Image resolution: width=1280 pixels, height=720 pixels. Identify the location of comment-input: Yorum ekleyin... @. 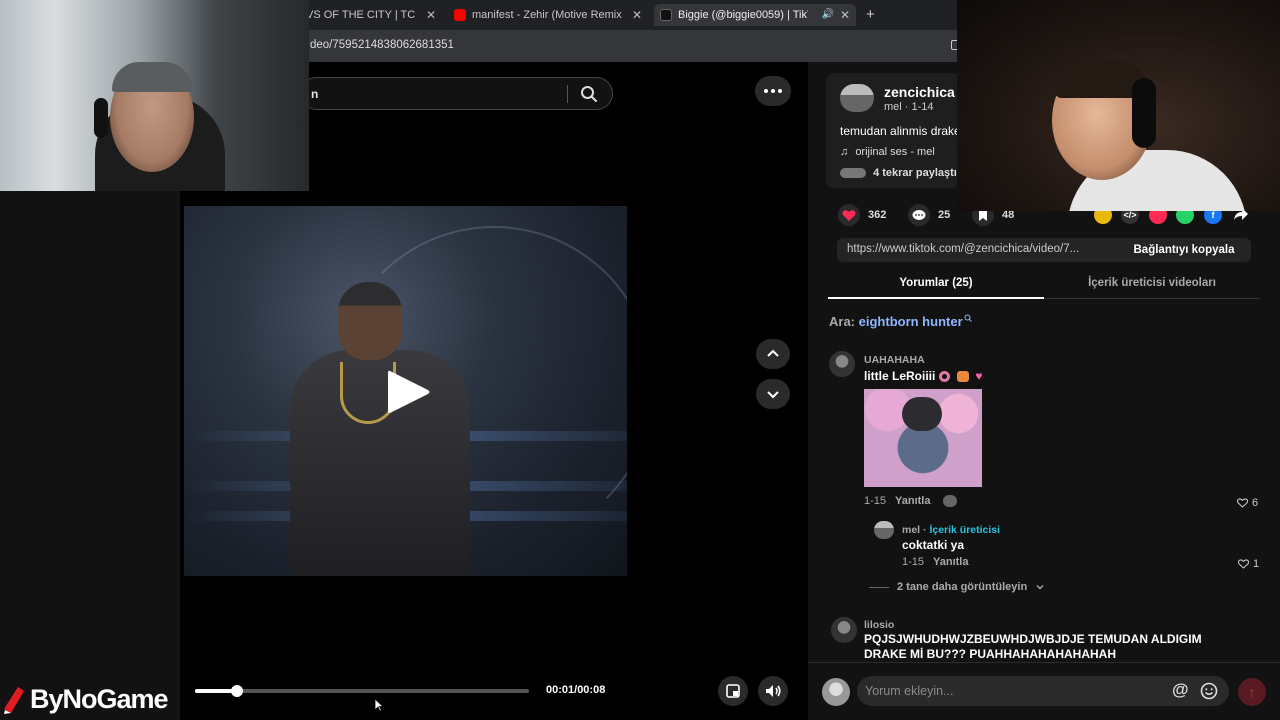
(1043, 691).